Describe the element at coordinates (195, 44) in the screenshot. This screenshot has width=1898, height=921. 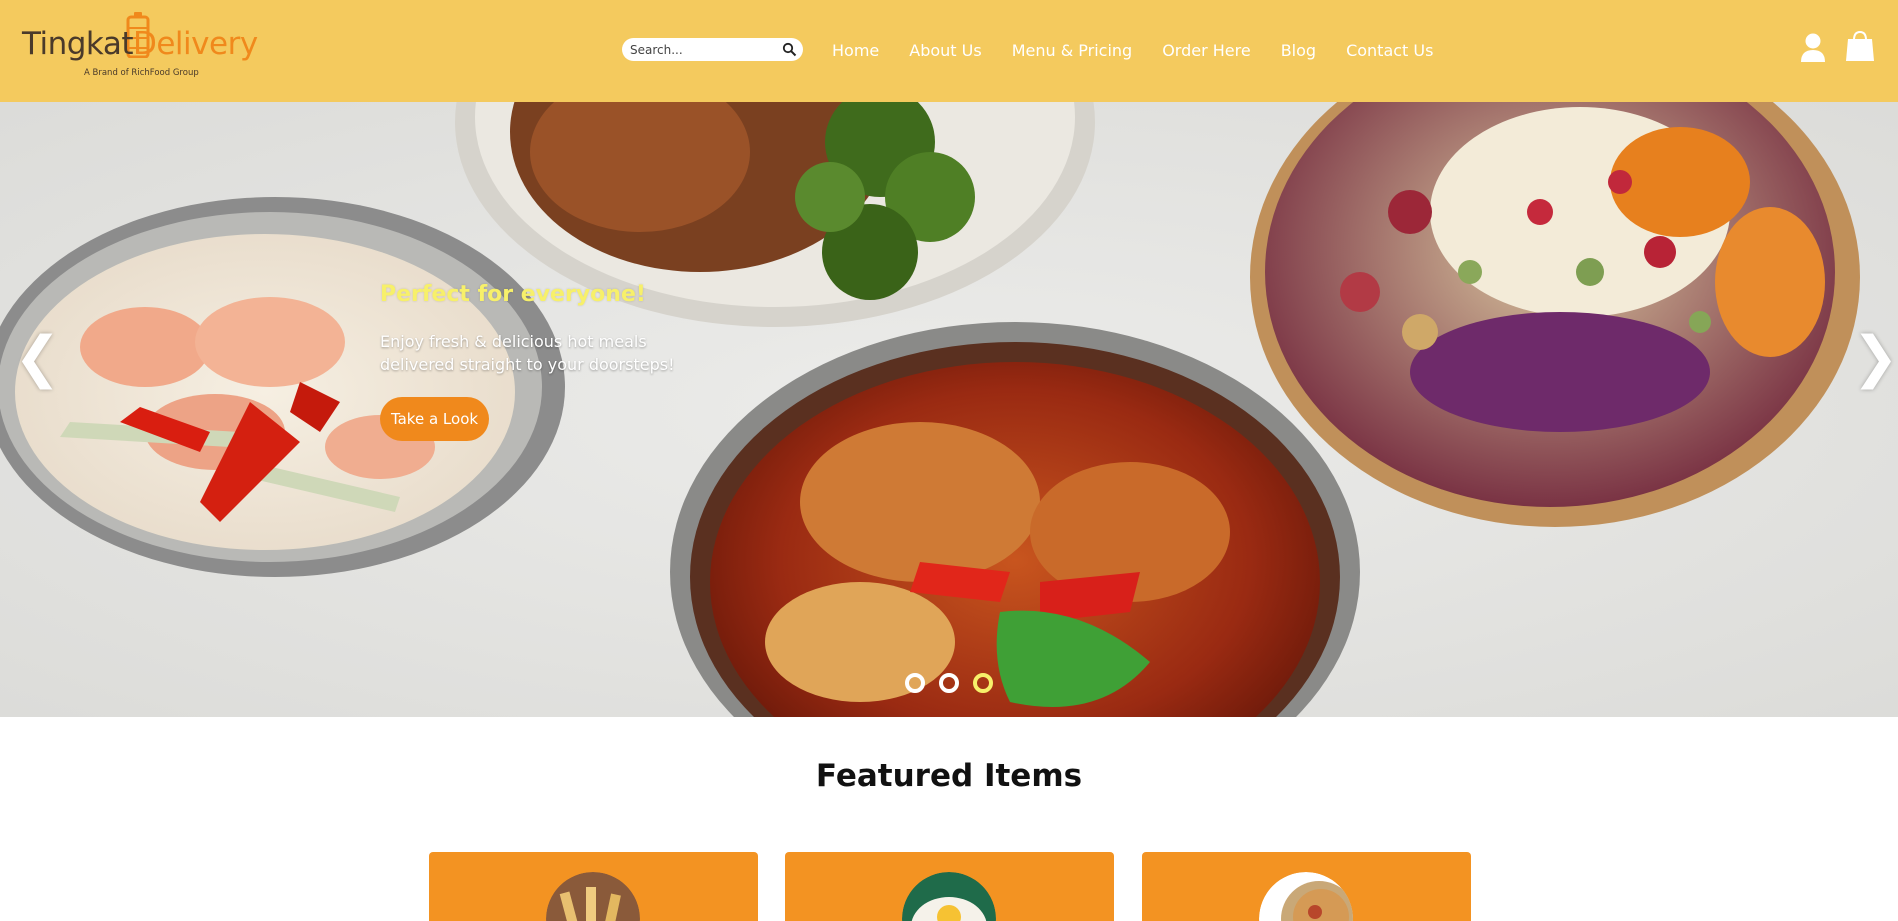
I see `brand-name-part2: Delivery` at that location.